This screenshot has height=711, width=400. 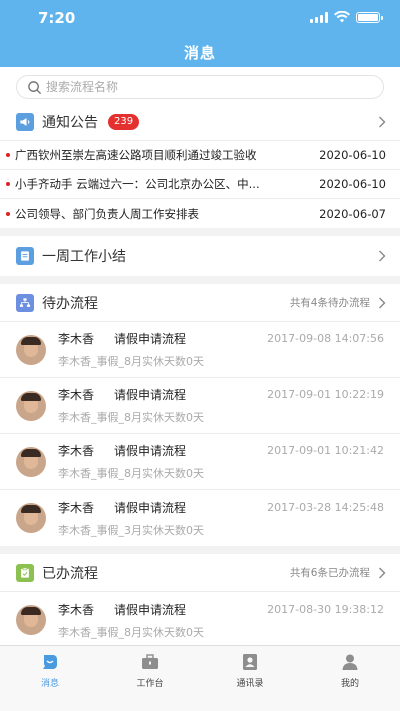 I want to click on status-time: 7:20, so click(x=57, y=18).